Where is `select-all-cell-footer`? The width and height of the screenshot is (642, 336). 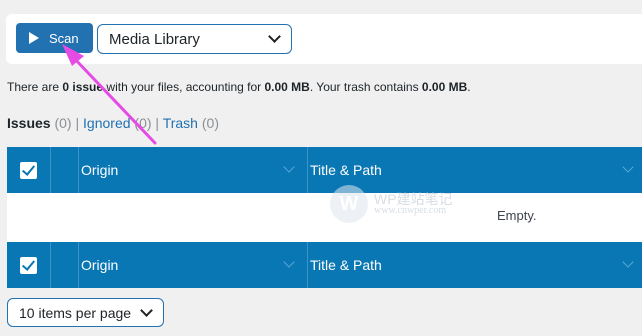
select-all-cell-footer is located at coordinates (29, 265).